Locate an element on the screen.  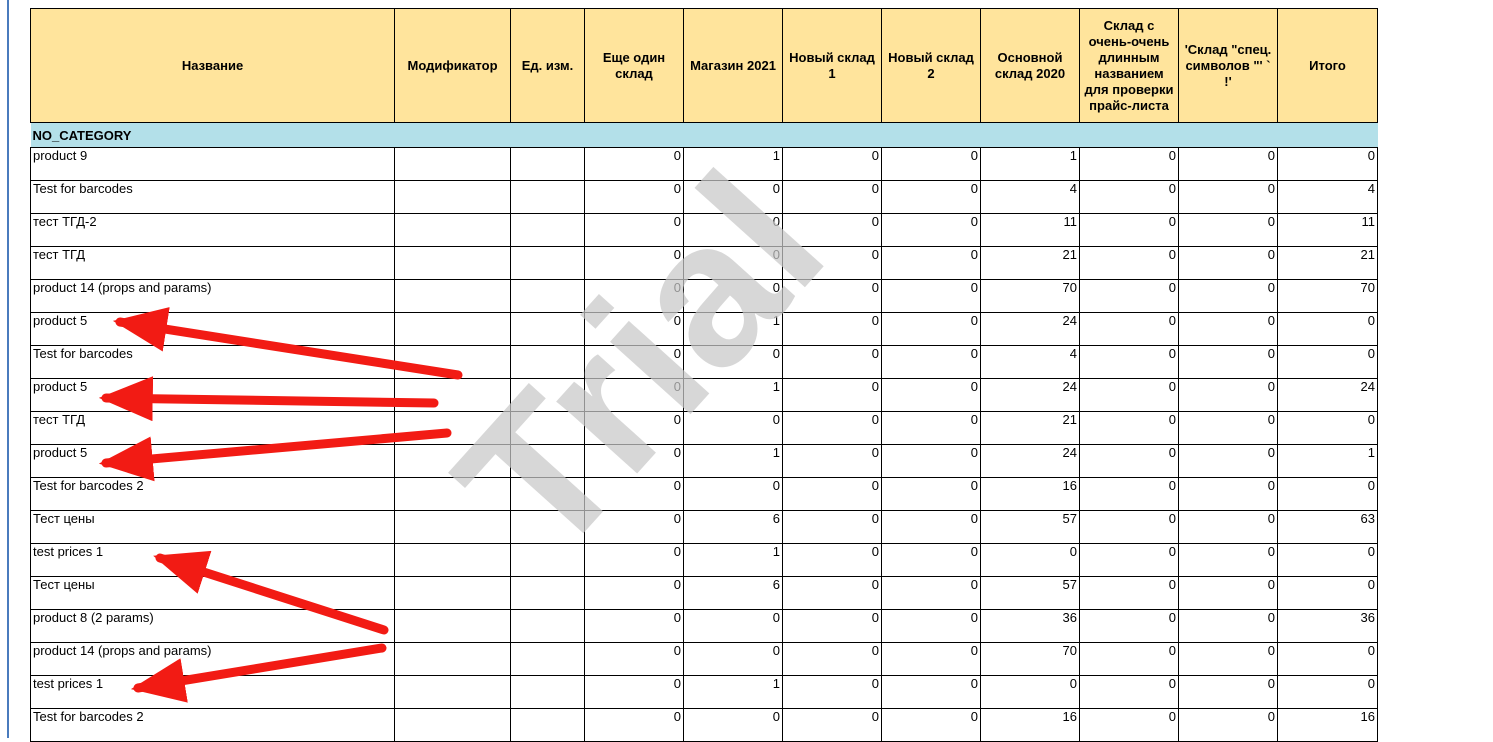
col-header-main-warehouse-2020: Основной склад 2020 is located at coordinates (1030, 65).